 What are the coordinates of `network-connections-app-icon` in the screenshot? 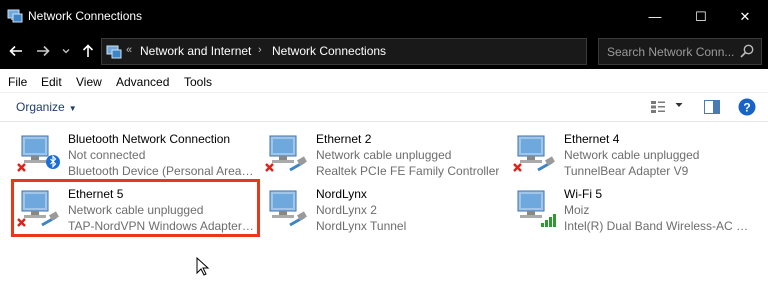 It's located at (15, 16).